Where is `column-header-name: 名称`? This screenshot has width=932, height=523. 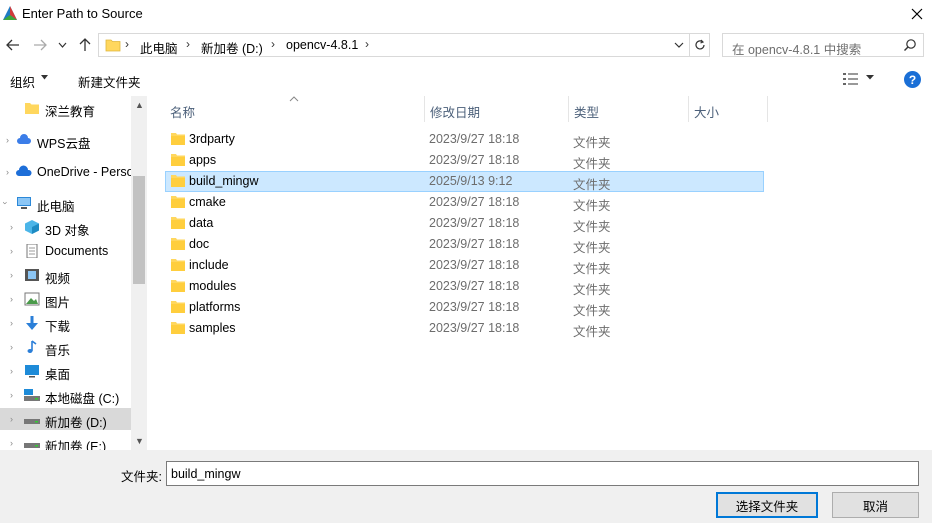 column-header-name: 名称 is located at coordinates (295, 109).